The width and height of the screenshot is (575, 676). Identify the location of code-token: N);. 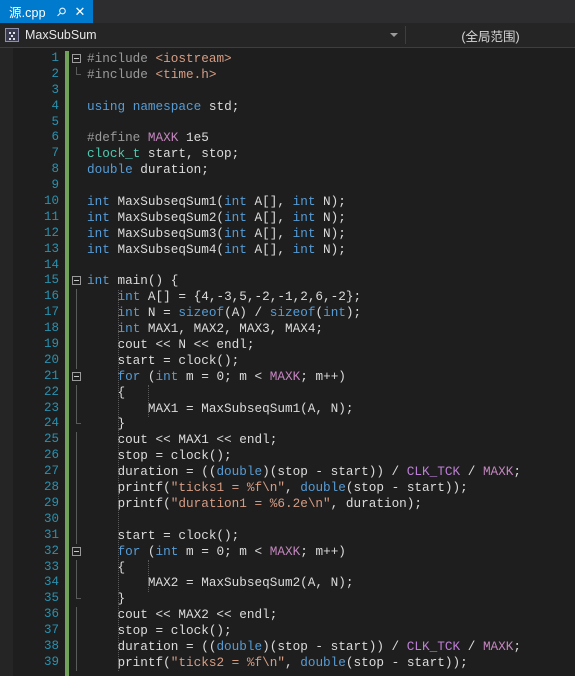
(330, 202).